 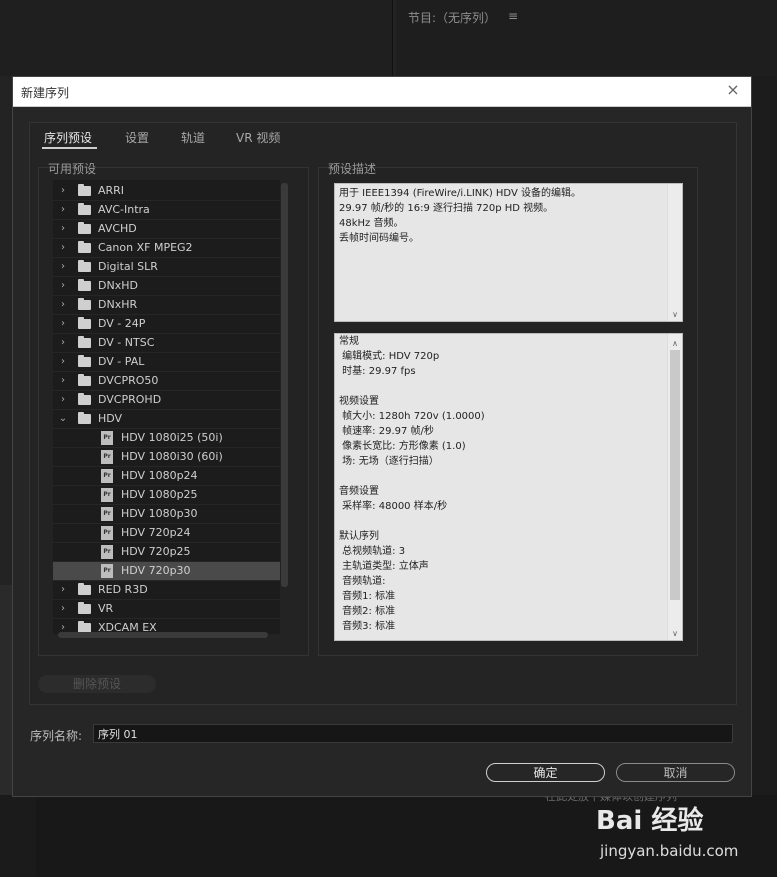 What do you see at coordinates (166, 362) in the screenshot?
I see `tree-folder-item: › DV - PAL` at bounding box center [166, 362].